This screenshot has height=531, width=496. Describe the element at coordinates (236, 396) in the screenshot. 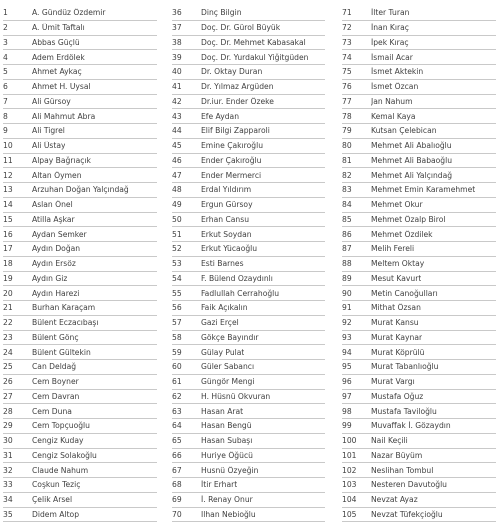

I see `member-name: H. Hüsnü Okvuran` at that location.